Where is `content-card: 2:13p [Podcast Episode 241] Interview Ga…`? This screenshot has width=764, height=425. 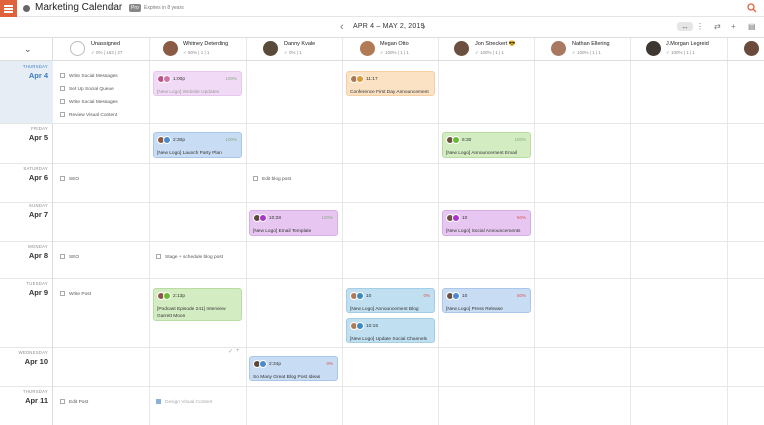 content-card: 2:13p [Podcast Episode 241] Interview Ga… is located at coordinates (197, 304).